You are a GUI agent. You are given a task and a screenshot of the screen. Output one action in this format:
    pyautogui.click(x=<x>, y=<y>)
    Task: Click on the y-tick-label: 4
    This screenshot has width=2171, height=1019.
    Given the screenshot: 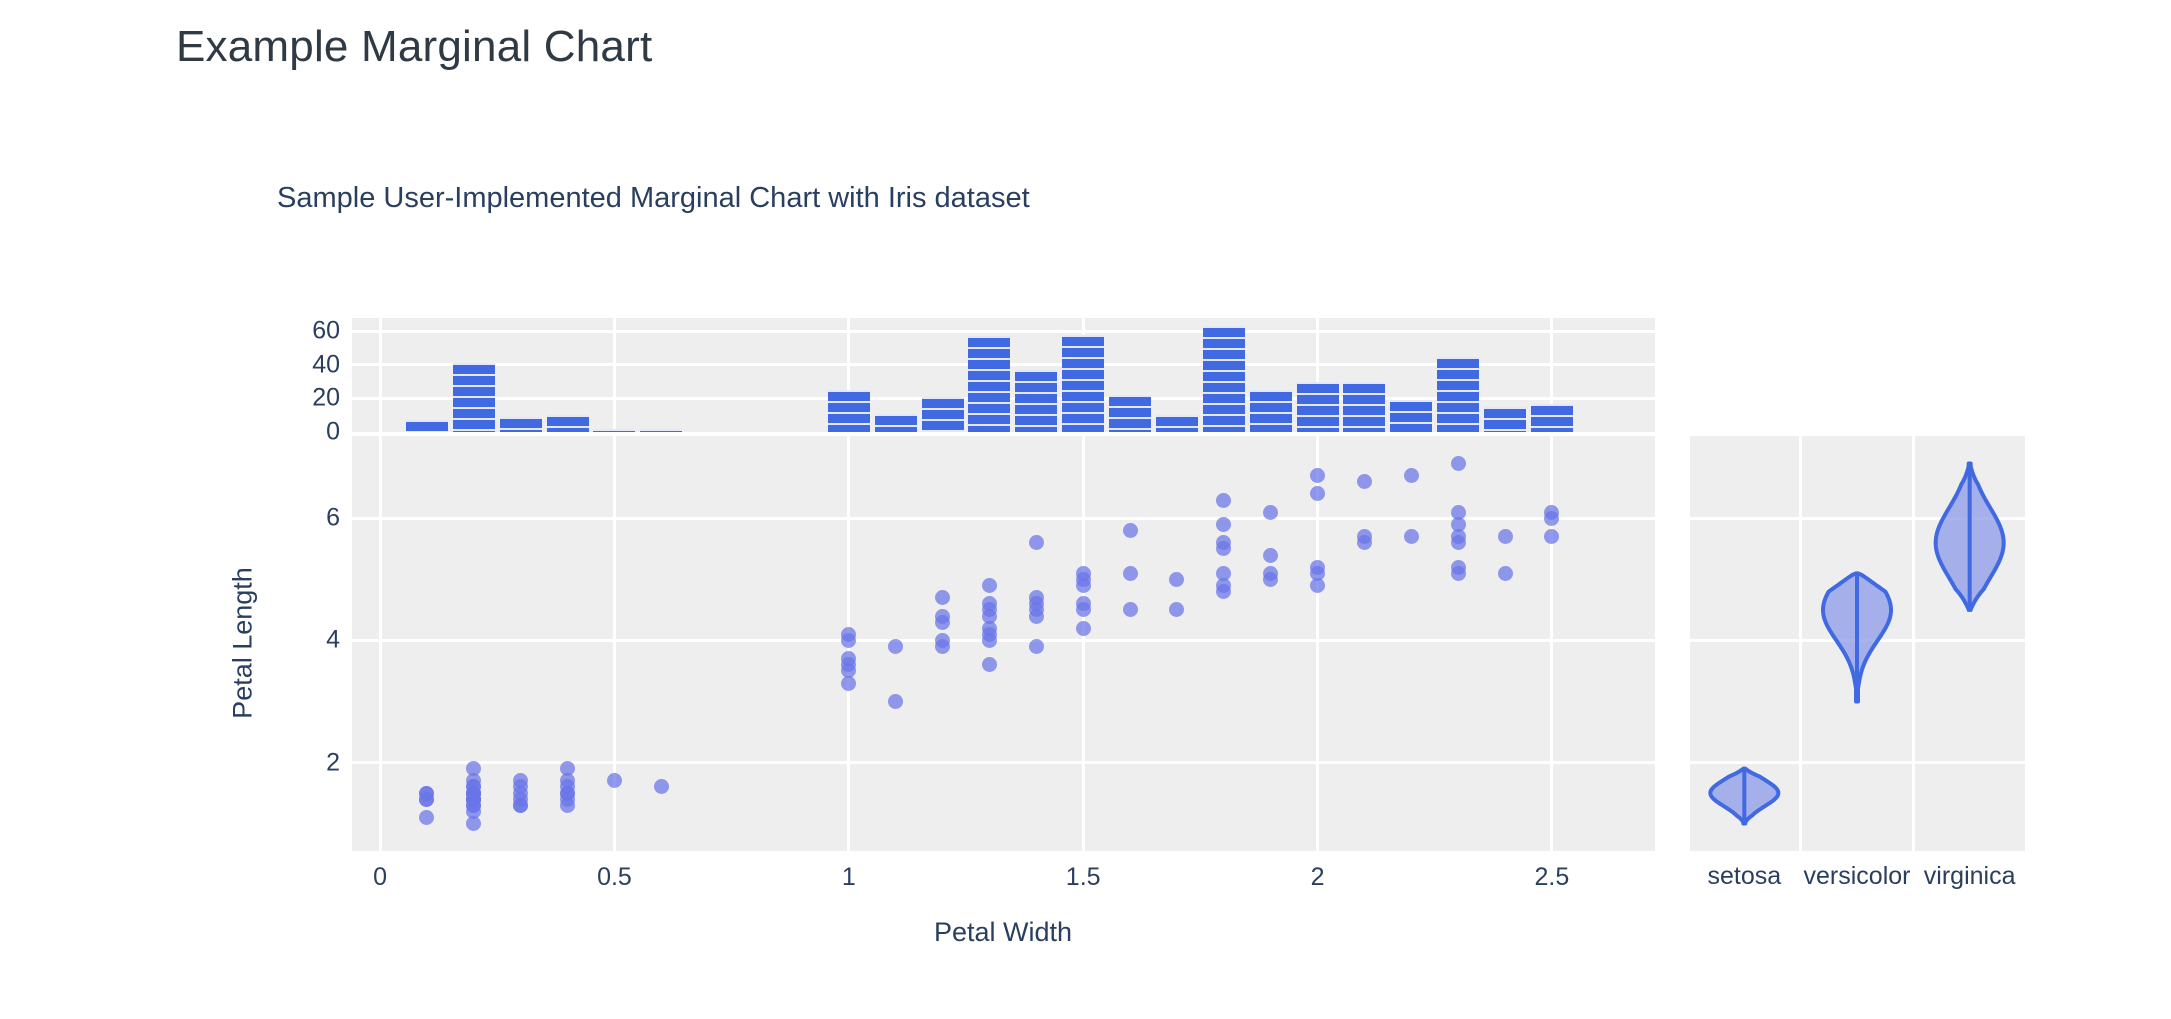 What is the action you would take?
    pyautogui.click(x=333, y=639)
    